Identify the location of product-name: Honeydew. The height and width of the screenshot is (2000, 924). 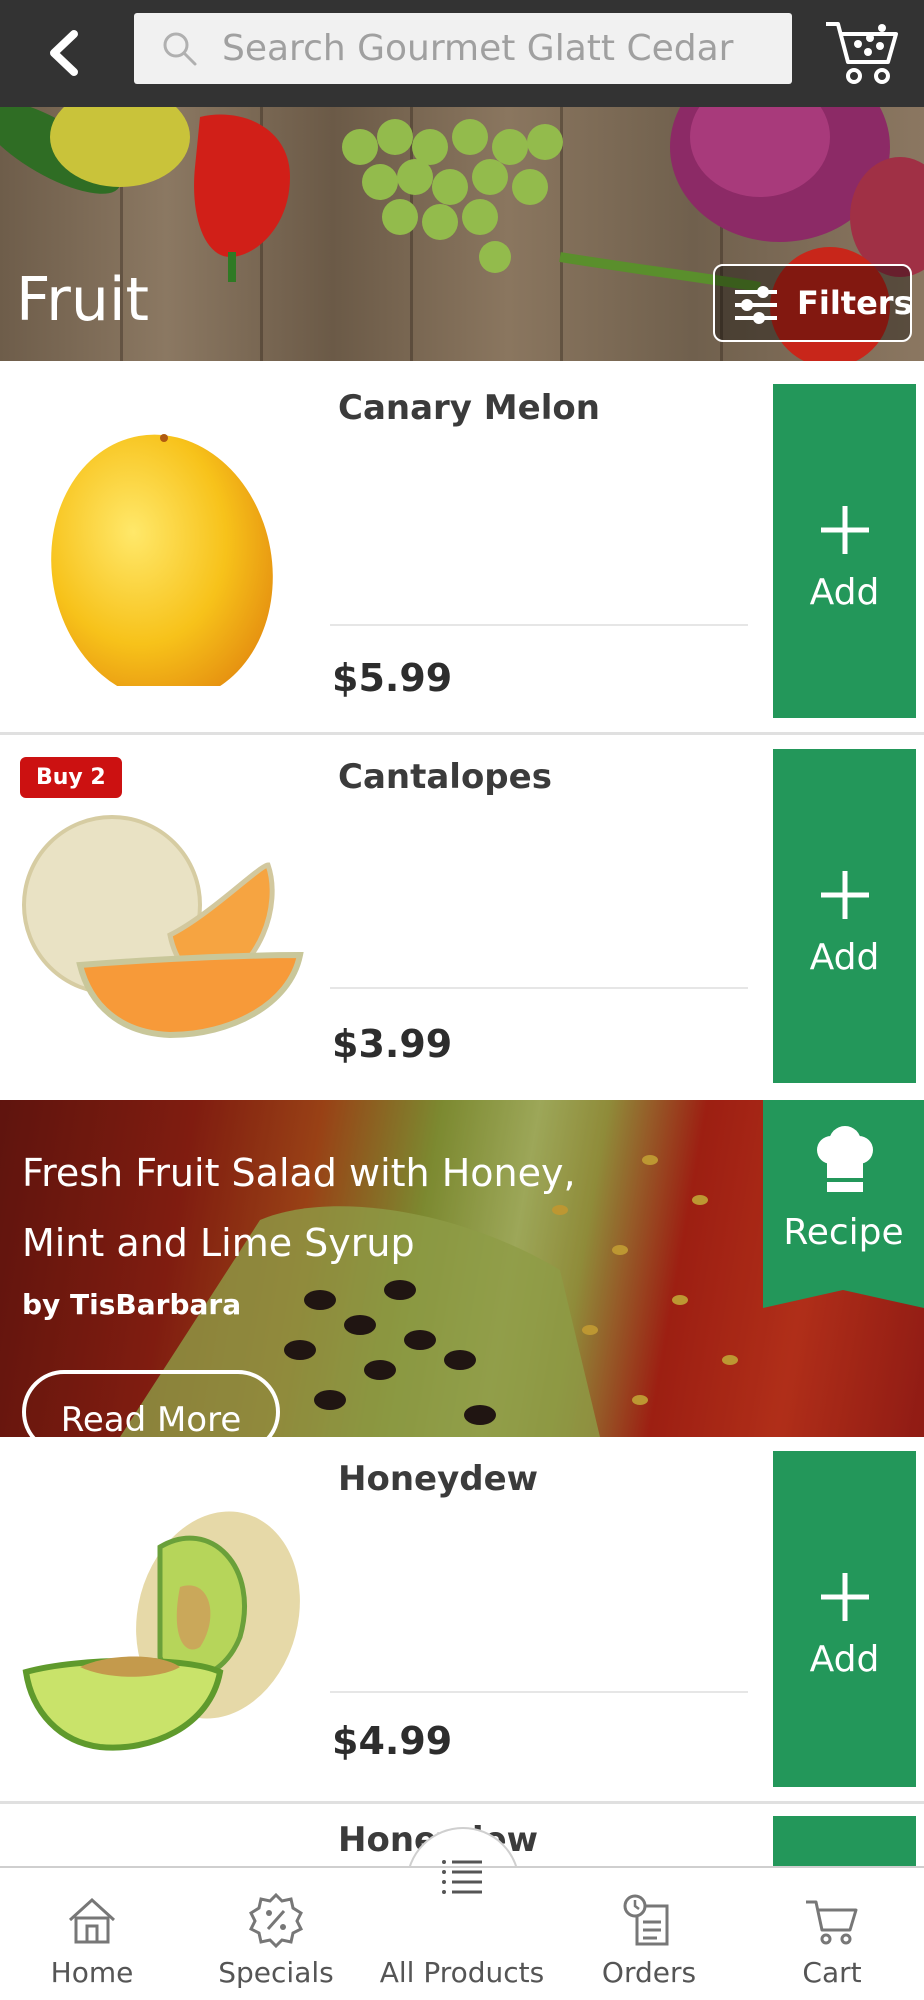
(438, 1479).